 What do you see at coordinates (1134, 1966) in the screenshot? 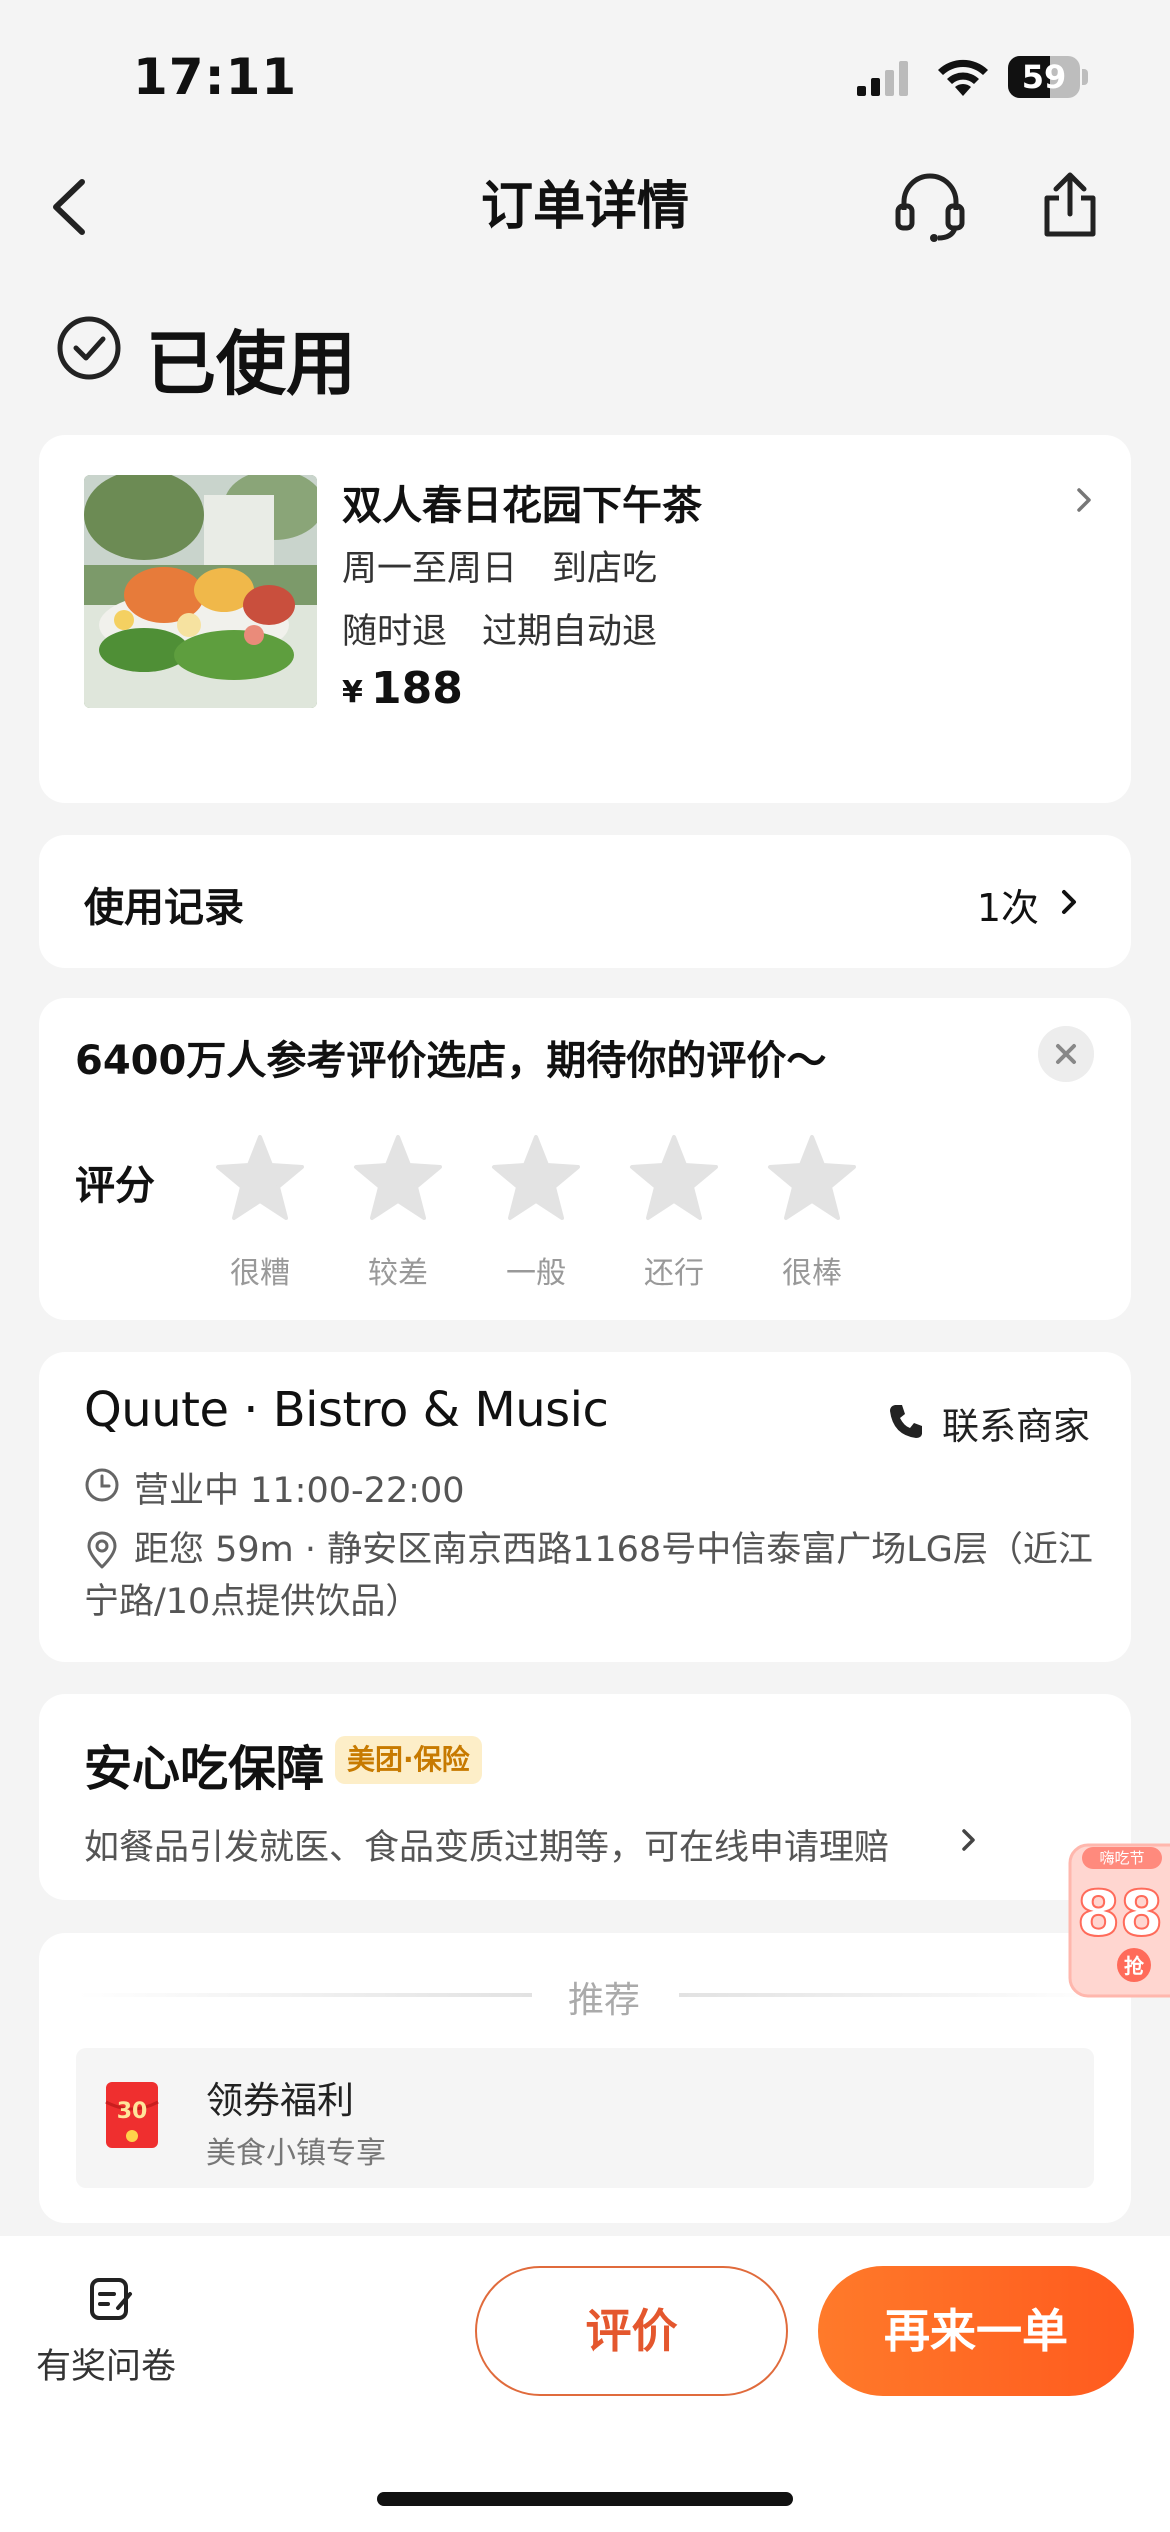
I see `promo-badge-action: 抢` at bounding box center [1134, 1966].